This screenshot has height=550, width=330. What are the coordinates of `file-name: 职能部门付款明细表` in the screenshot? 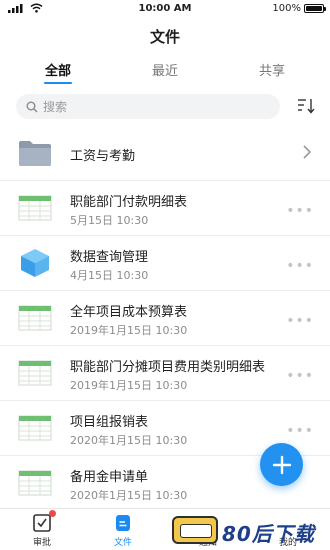 It's located at (129, 202).